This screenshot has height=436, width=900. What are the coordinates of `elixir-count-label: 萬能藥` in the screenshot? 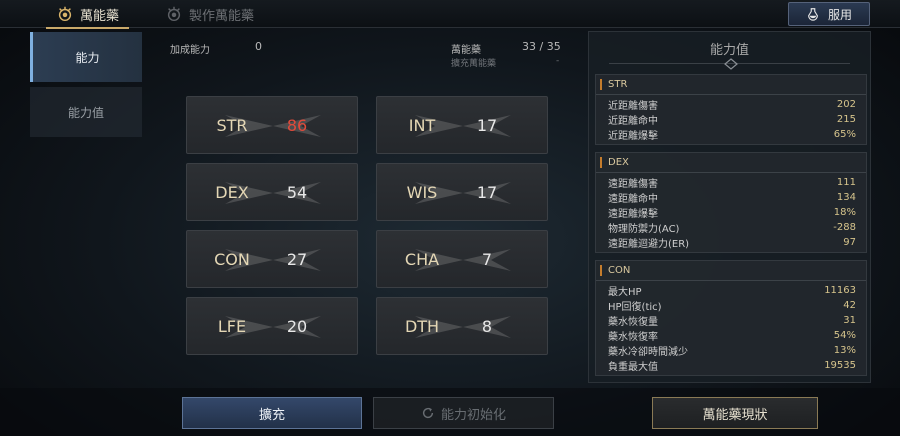 It's located at (466, 50).